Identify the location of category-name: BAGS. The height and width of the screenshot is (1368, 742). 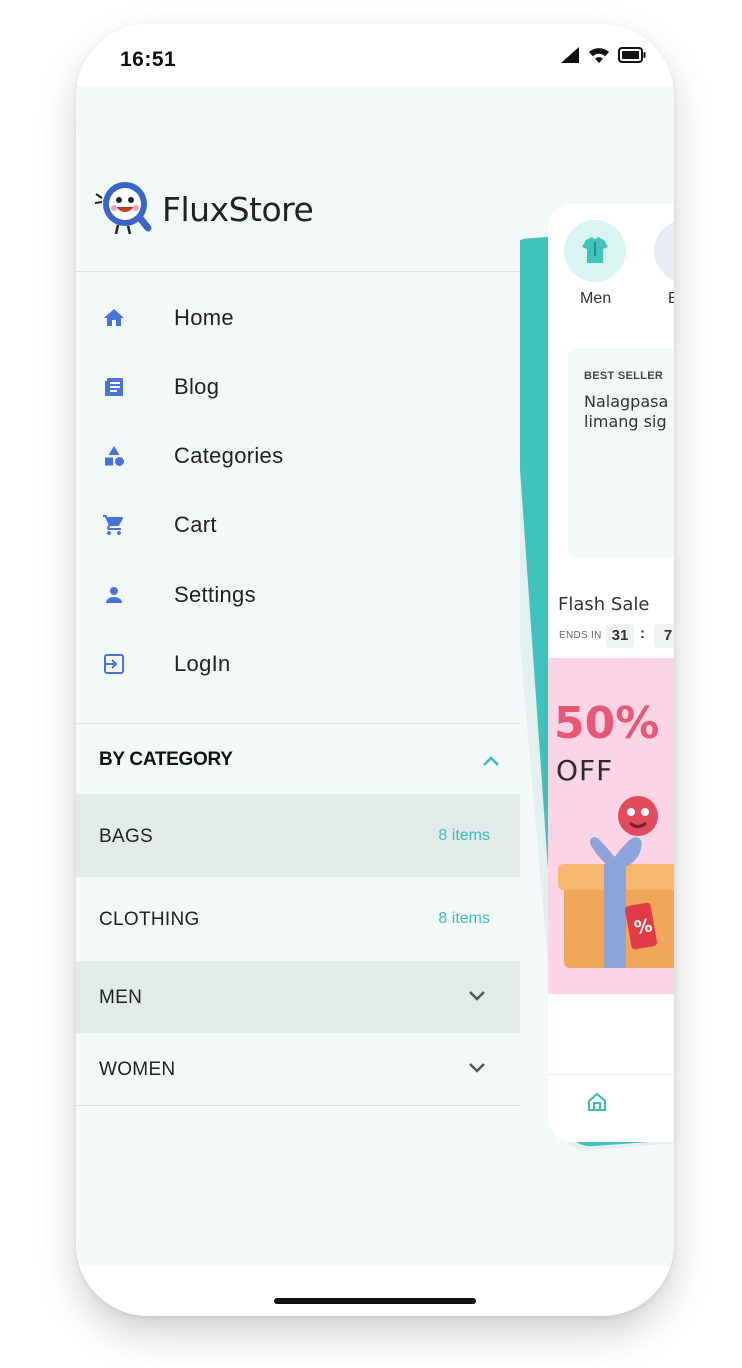
(126, 836).